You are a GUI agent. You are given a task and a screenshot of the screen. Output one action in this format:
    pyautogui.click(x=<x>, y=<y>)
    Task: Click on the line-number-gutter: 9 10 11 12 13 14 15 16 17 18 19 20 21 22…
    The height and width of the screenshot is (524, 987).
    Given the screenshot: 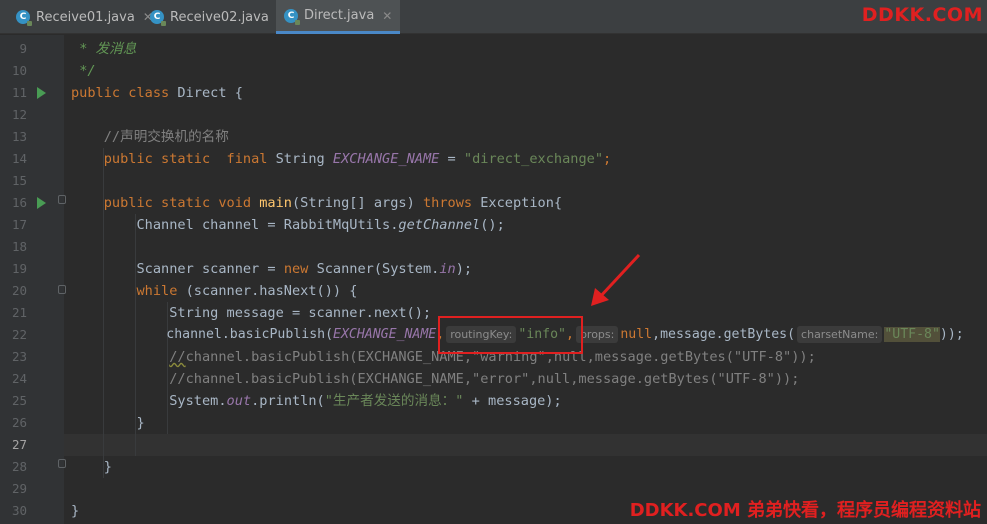 What is the action you would take?
    pyautogui.click(x=33, y=279)
    